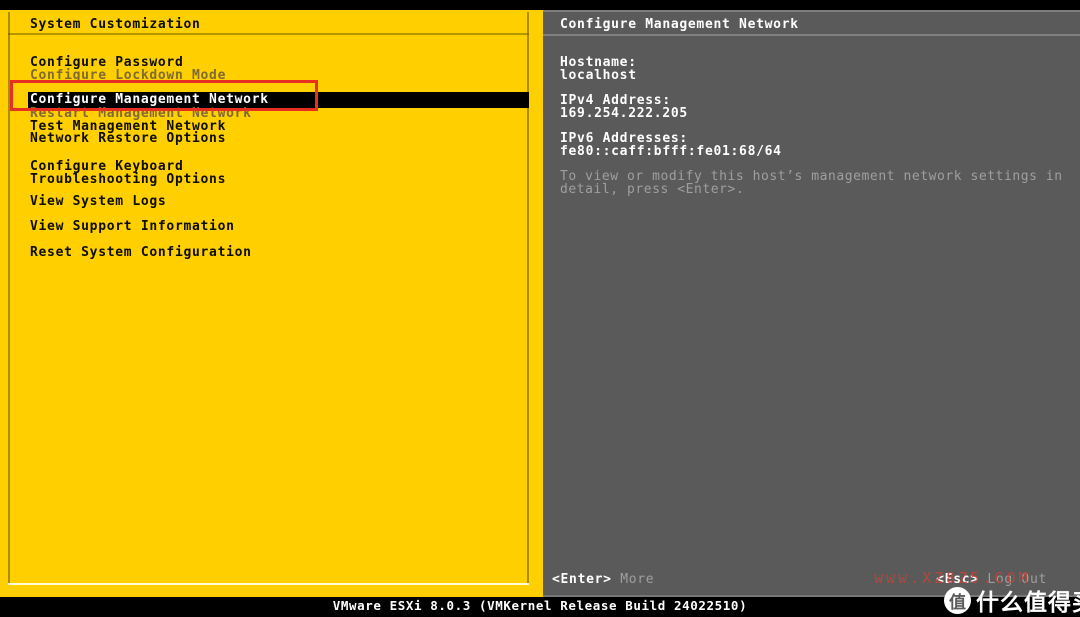  Describe the element at coordinates (268, 34) in the screenshot. I see `left-title-separator` at that location.